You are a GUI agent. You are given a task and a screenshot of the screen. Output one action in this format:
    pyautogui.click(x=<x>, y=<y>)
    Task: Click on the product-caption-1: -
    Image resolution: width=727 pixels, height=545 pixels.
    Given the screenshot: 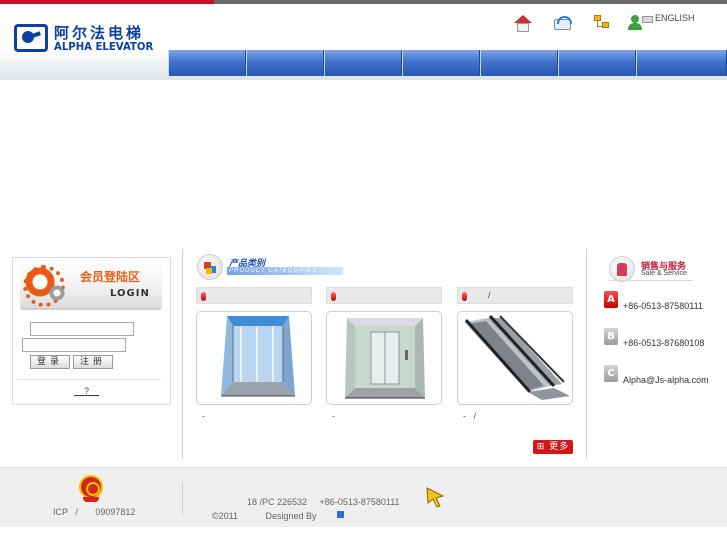 What is the action you would take?
    pyautogui.click(x=203, y=416)
    